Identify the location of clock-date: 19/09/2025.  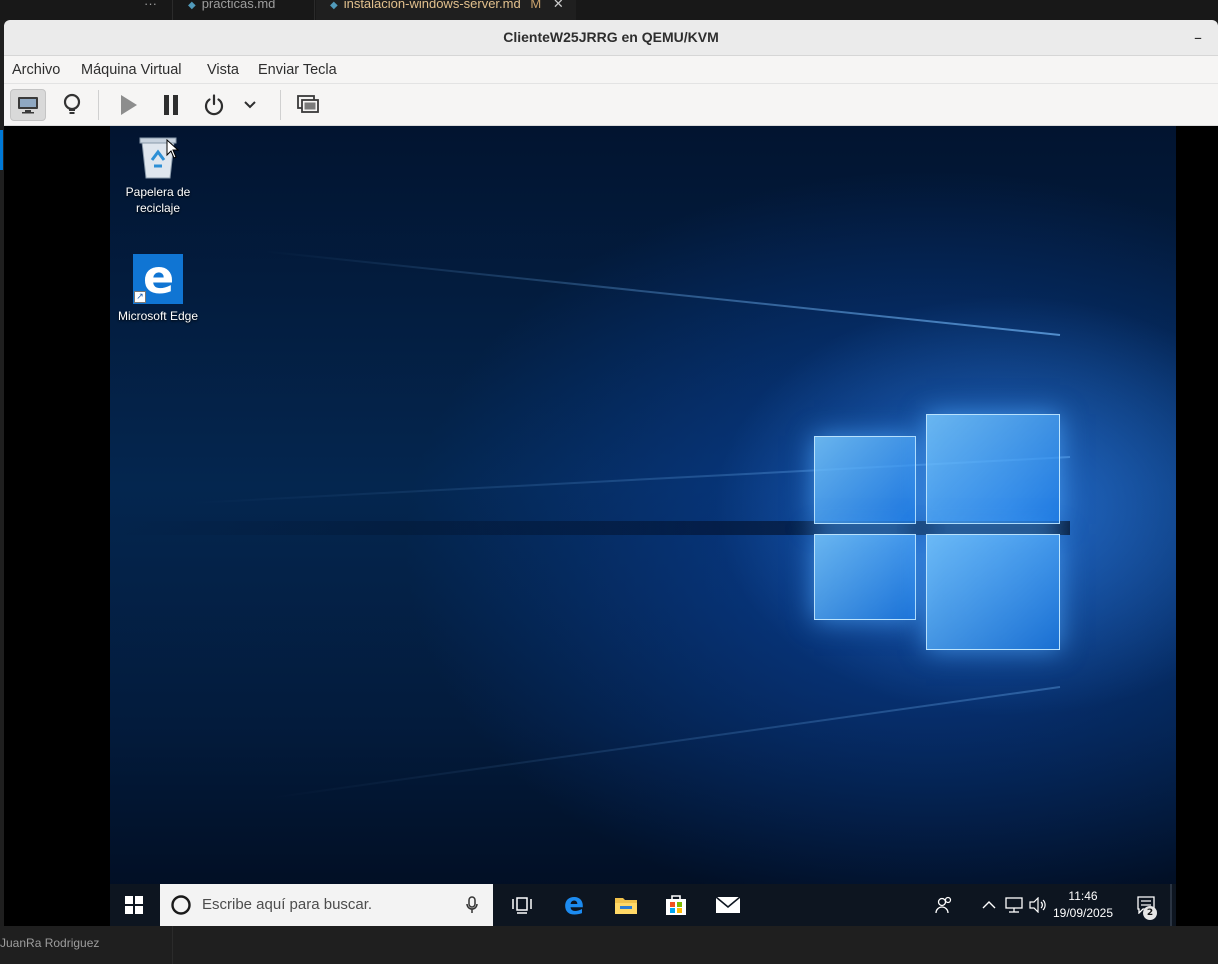
(1083, 913).